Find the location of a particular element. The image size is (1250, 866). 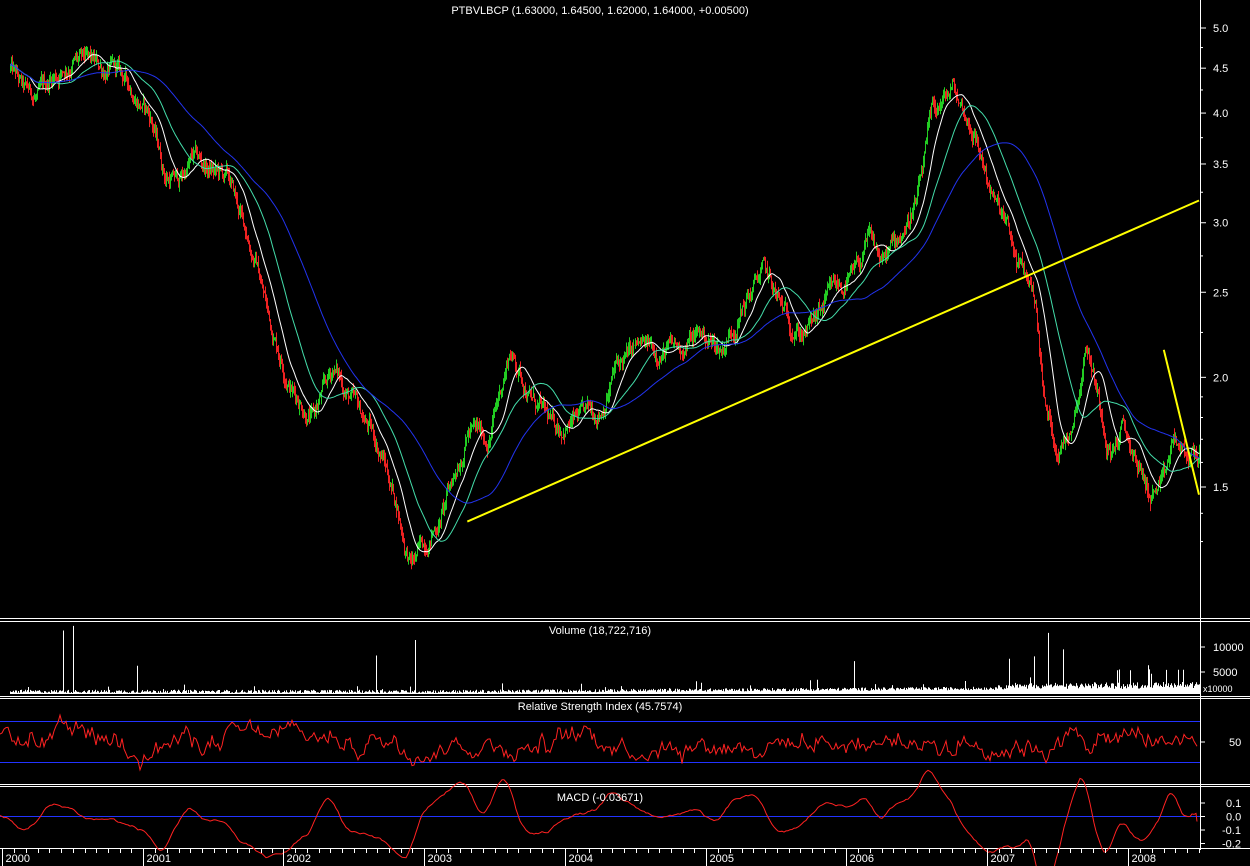

x-tick-label: 2002 is located at coordinates (299, 859).